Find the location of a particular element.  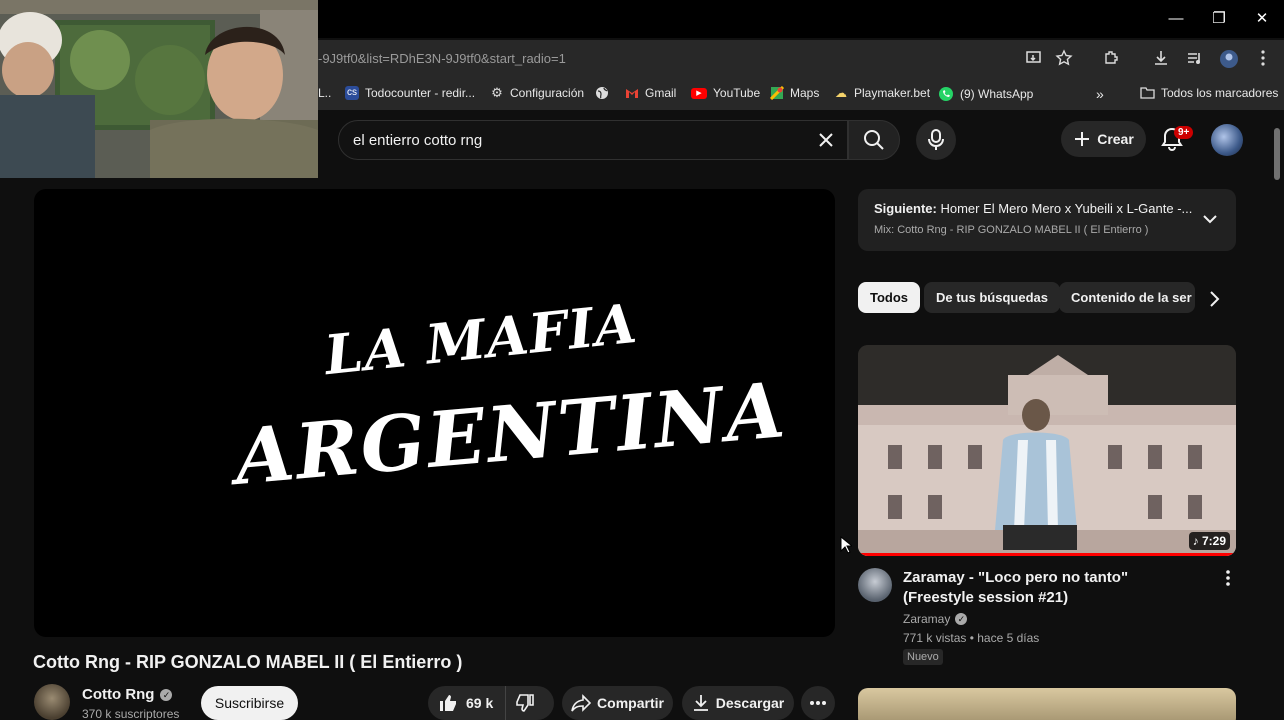

minimize-button: — is located at coordinates (1176, 19).